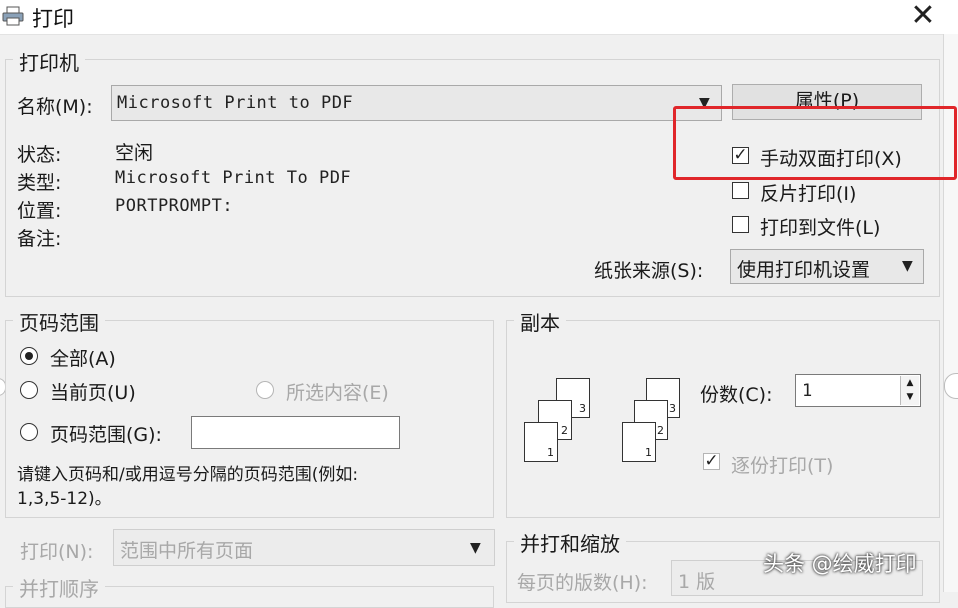  Describe the element at coordinates (540, 321) in the screenshot. I see `copies-group-label: 副本` at that location.